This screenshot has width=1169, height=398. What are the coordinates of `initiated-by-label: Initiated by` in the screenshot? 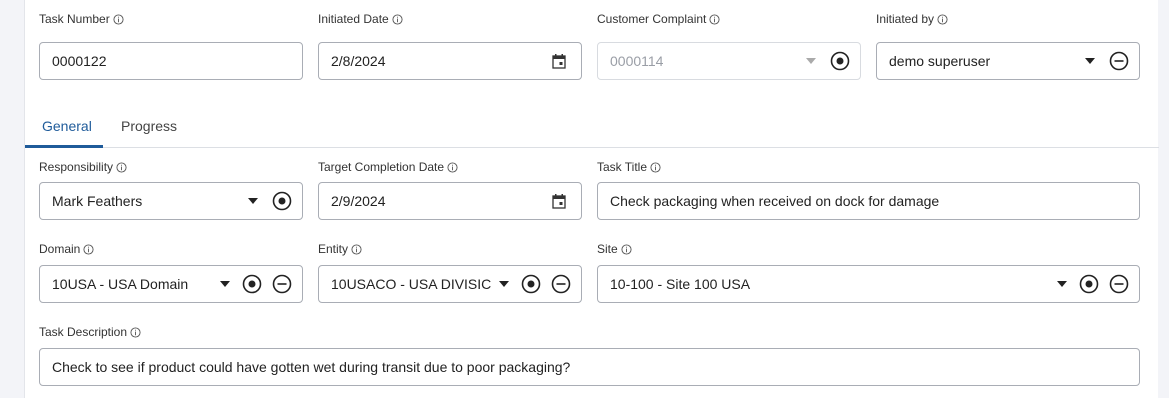 It's located at (912, 19).